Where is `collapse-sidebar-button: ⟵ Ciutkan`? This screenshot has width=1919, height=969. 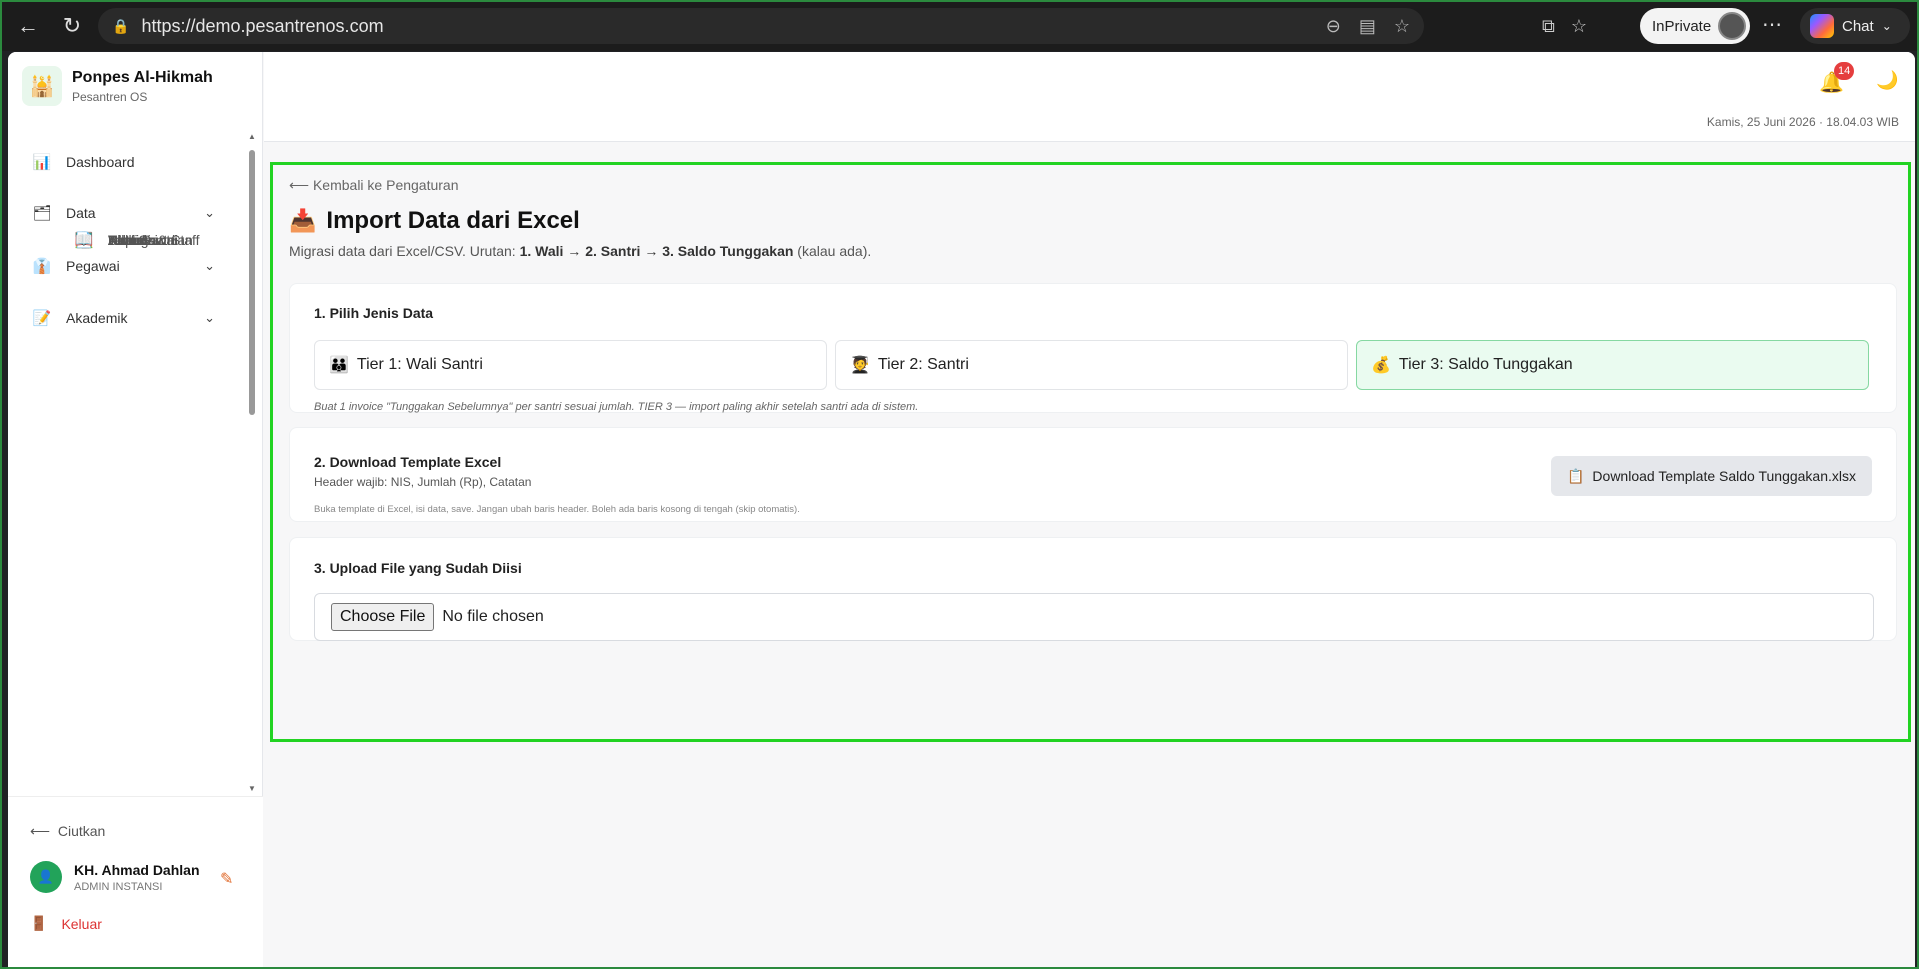 collapse-sidebar-button: ⟵ Ciutkan is located at coordinates (67, 831).